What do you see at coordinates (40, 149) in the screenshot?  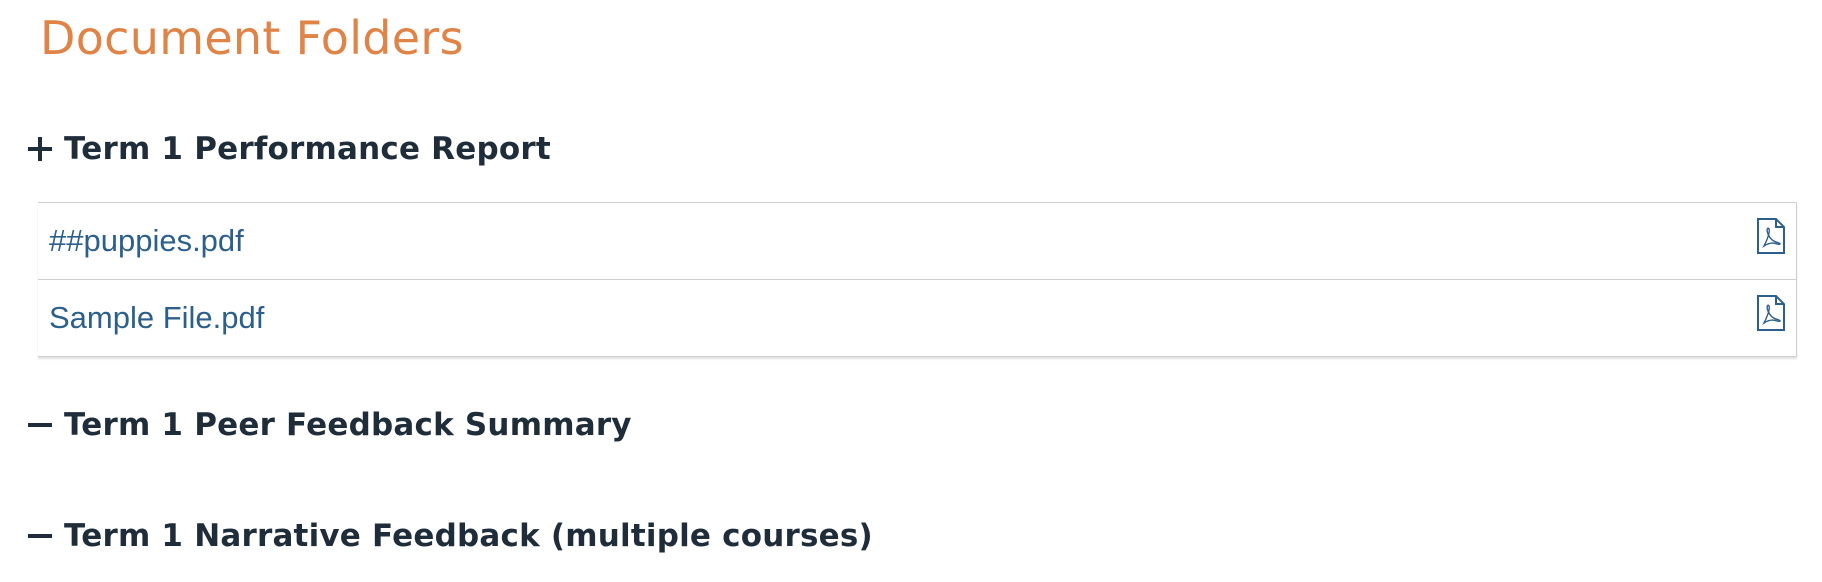 I see `plus-icon` at bounding box center [40, 149].